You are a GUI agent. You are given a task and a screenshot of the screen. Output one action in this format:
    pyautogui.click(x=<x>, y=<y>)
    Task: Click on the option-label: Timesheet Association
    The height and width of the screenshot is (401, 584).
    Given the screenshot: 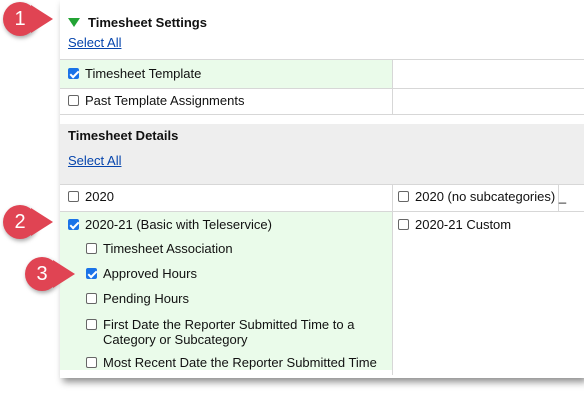 What is the action you would take?
    pyautogui.click(x=168, y=248)
    